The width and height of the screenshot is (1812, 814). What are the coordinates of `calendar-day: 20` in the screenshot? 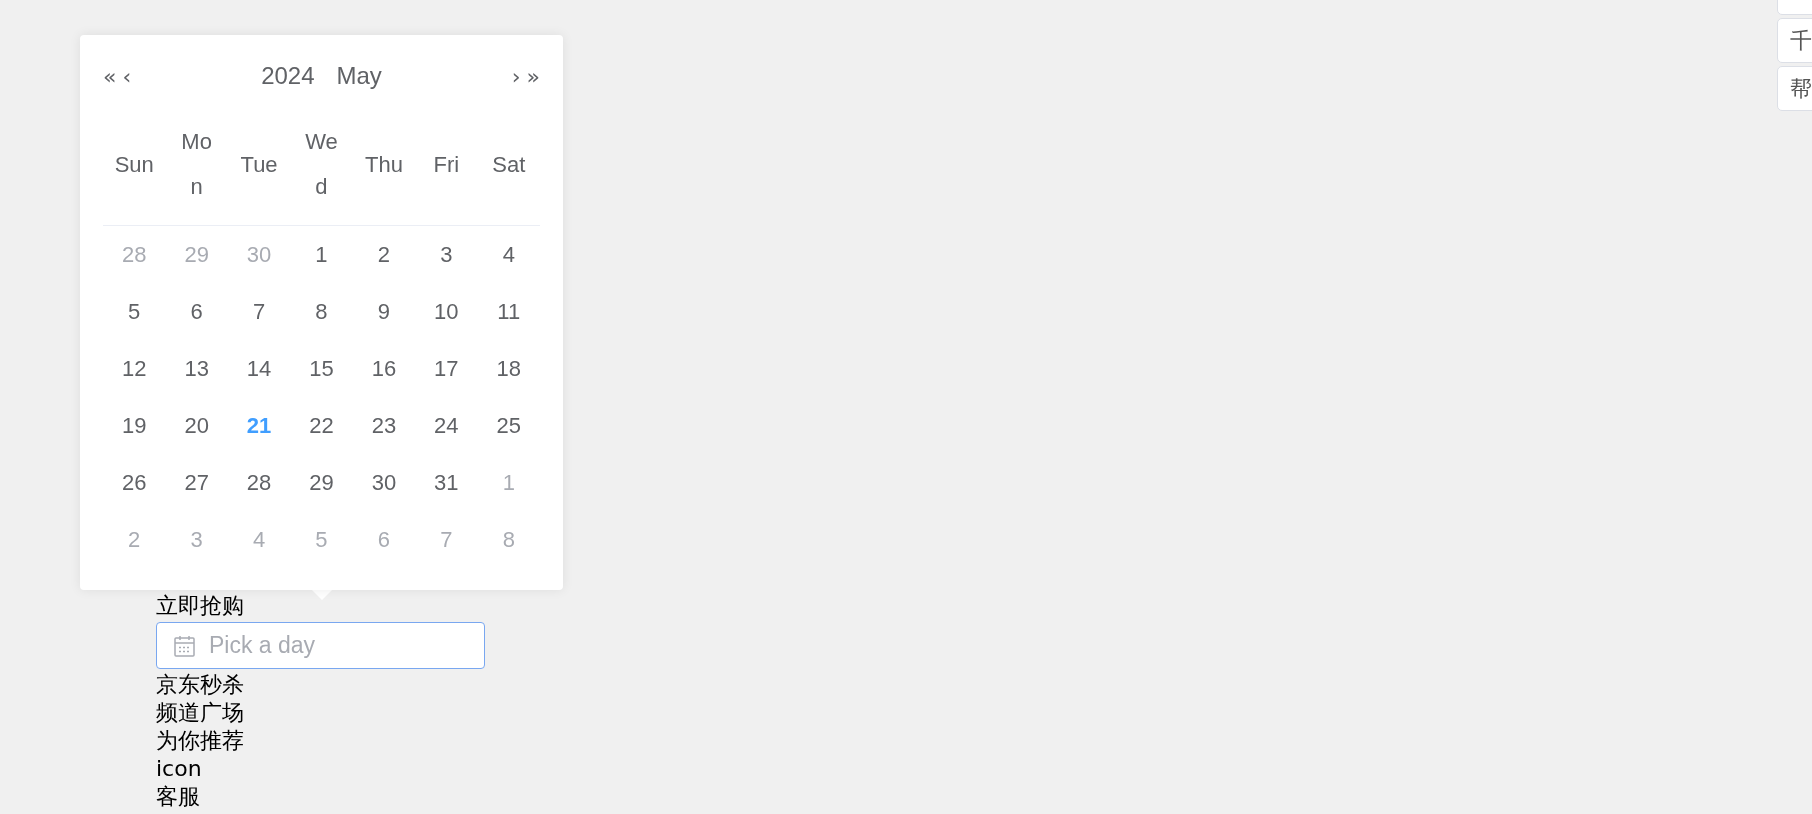 It's located at (196, 425).